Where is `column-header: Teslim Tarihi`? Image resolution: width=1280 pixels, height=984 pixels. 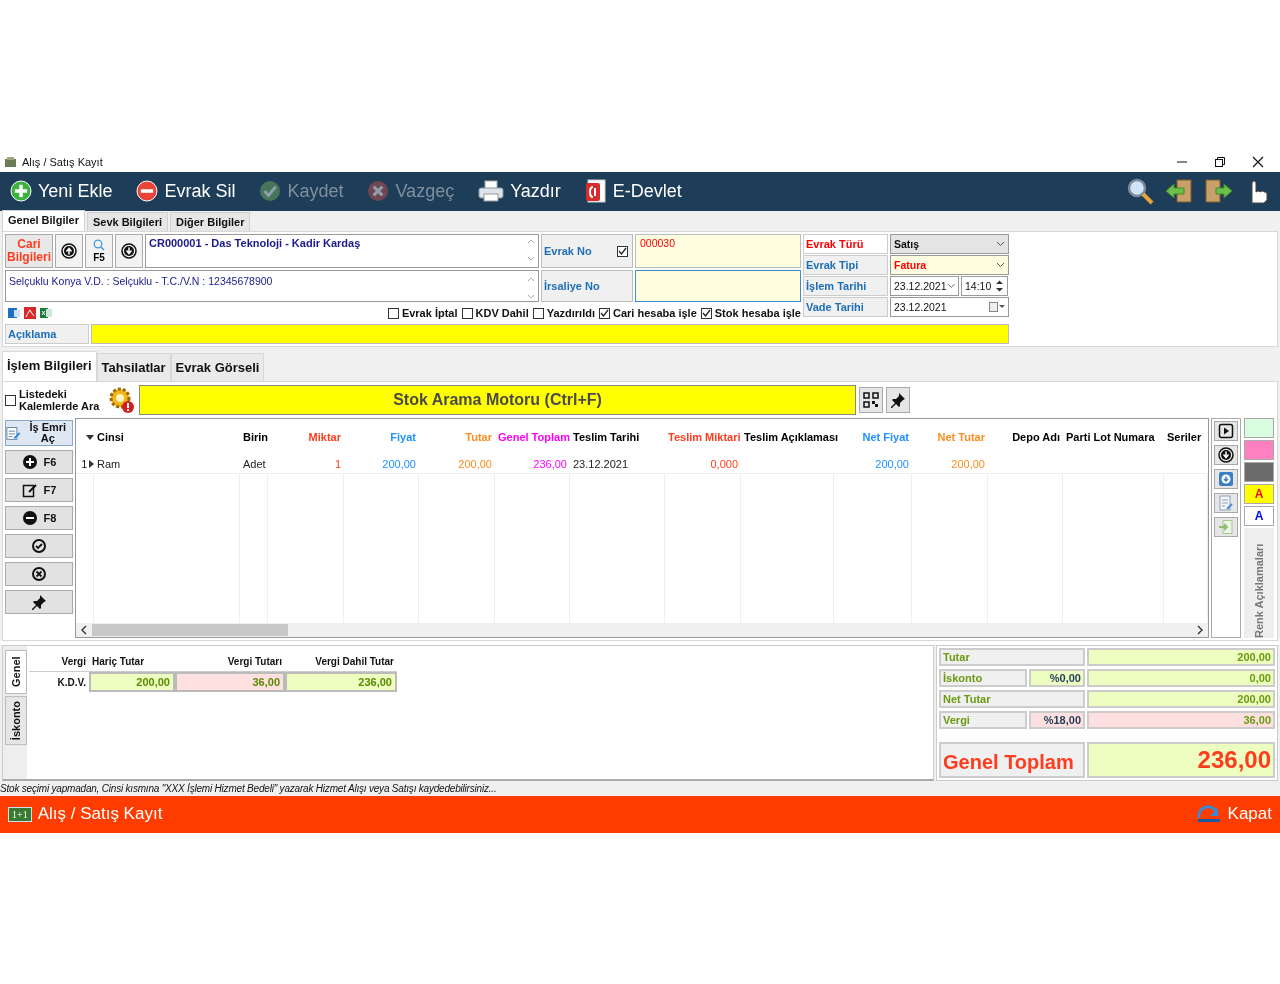 column-header: Teslim Tarihi is located at coordinates (617, 437).